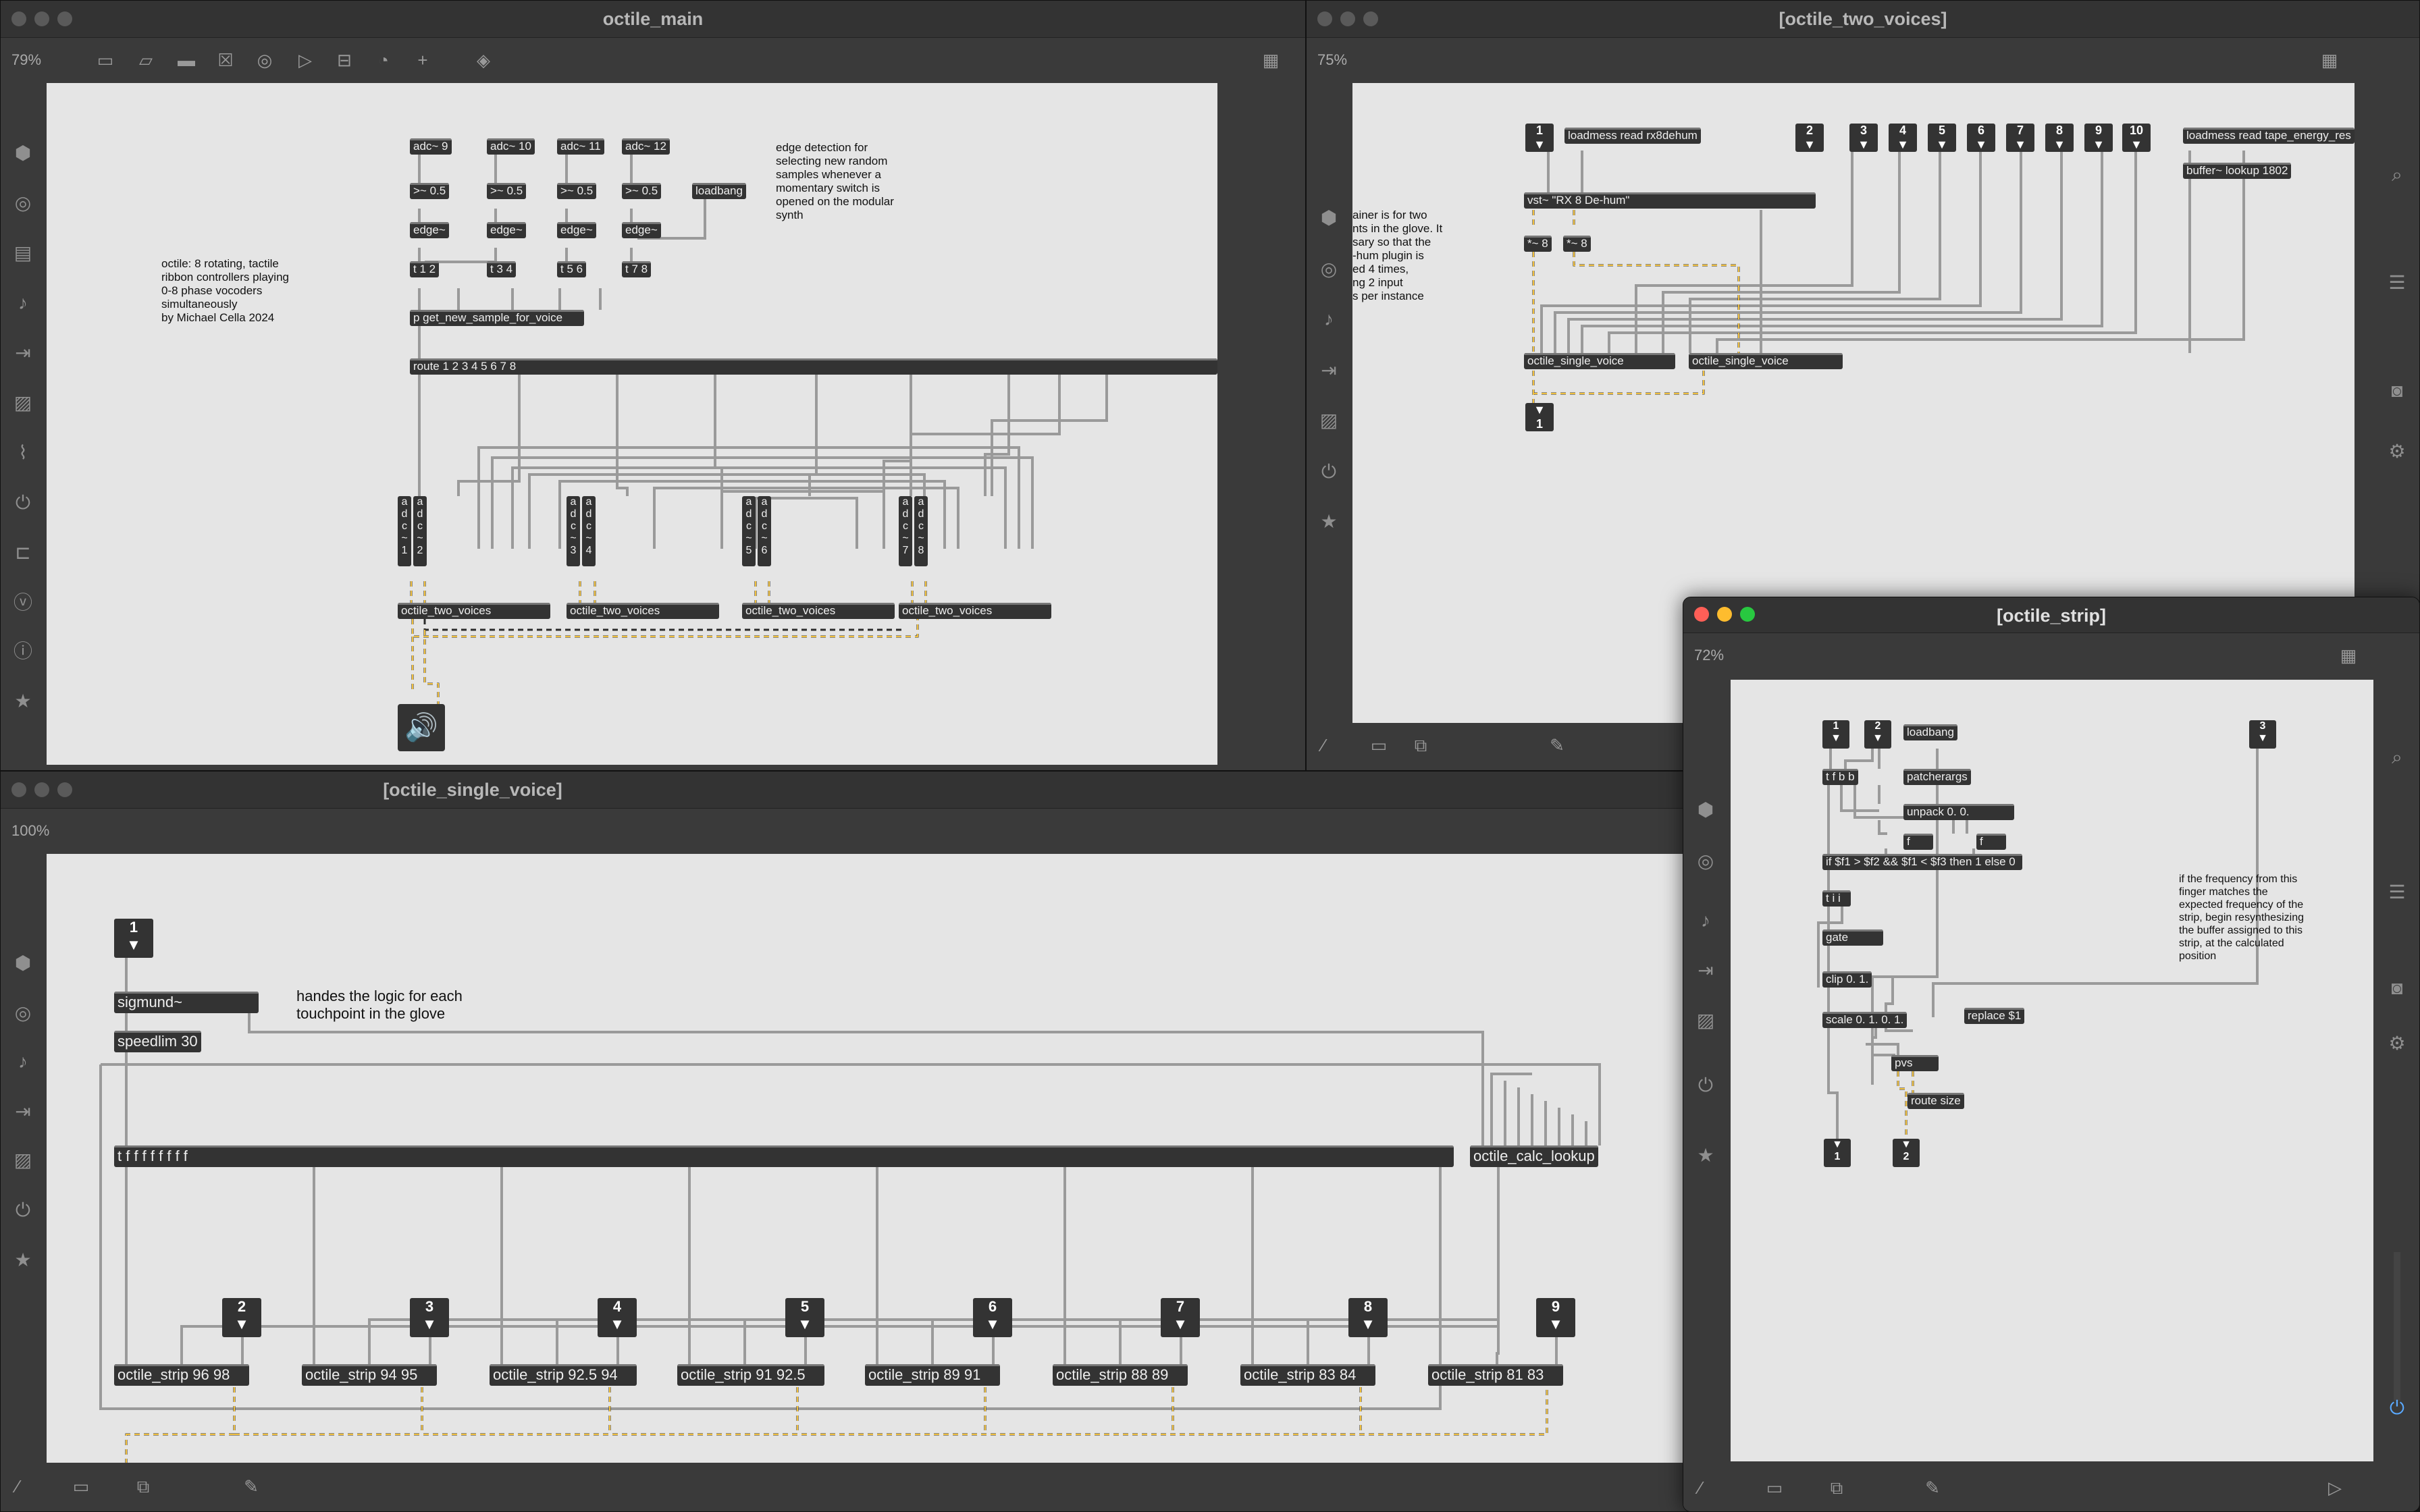 The width and height of the screenshot is (2420, 1512). Describe the element at coordinates (921, 531) in the screenshot. I see `adc-8: a d c ~ 8` at that location.